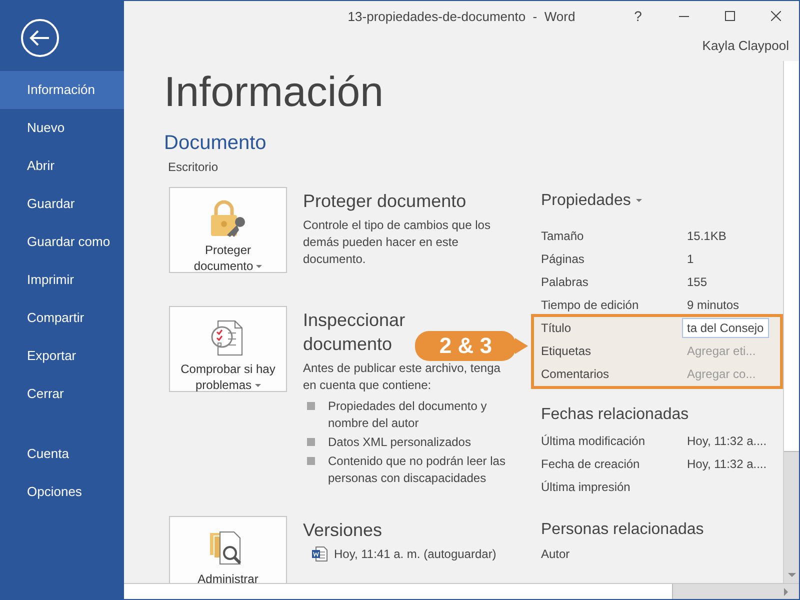 The width and height of the screenshot is (800, 600). I want to click on document-location: Escritorio, so click(193, 167).